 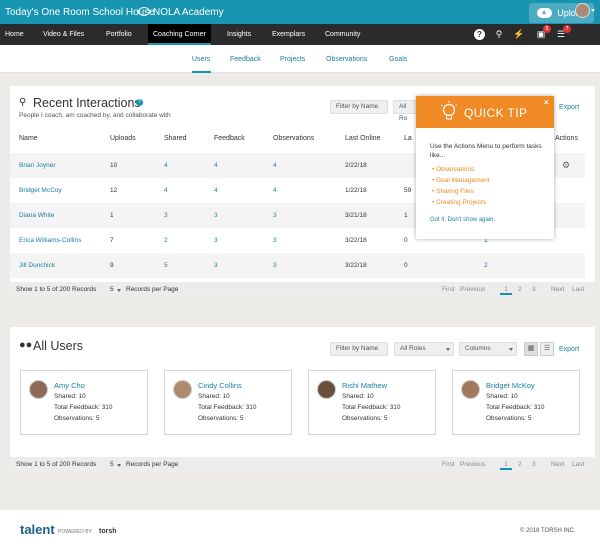 What do you see at coordinates (119, 34) in the screenshot?
I see `nav-portfolio: Portfolio` at bounding box center [119, 34].